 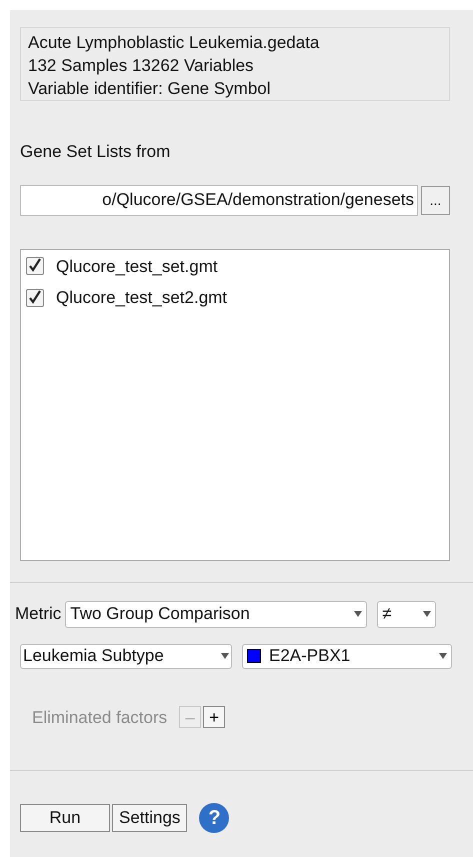 I want to click on variable-dropdown: Leukemia Subtype, so click(x=126, y=656).